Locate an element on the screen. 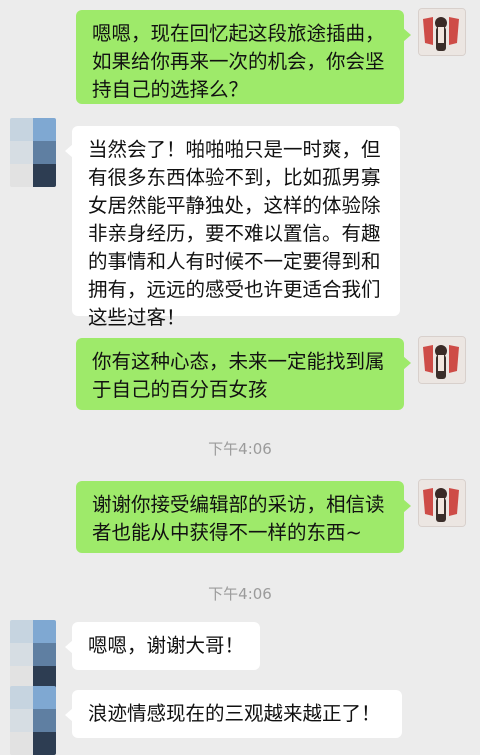  incoming-message-bubble: 嗯嗯，谢谢大哥！ is located at coordinates (162, 646).